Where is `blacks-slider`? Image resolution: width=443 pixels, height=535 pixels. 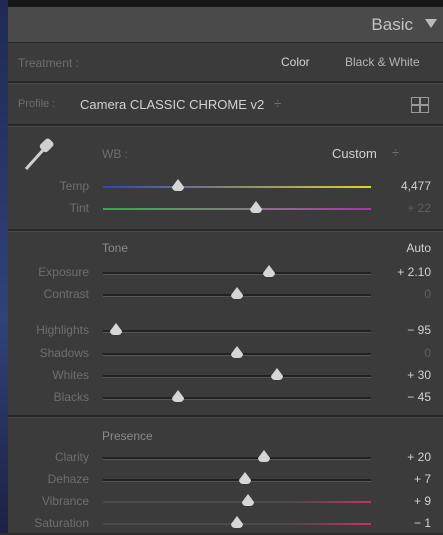
blacks-slider is located at coordinates (237, 396).